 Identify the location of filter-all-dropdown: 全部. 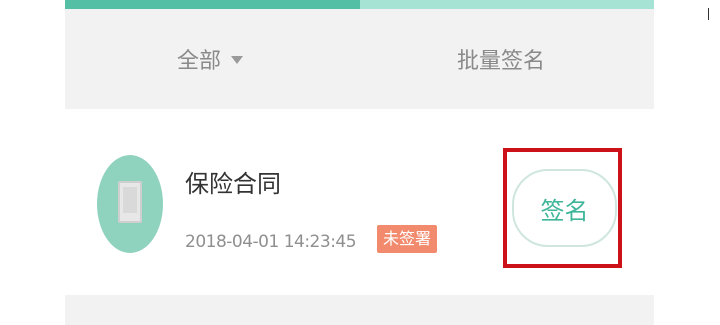
(210, 59).